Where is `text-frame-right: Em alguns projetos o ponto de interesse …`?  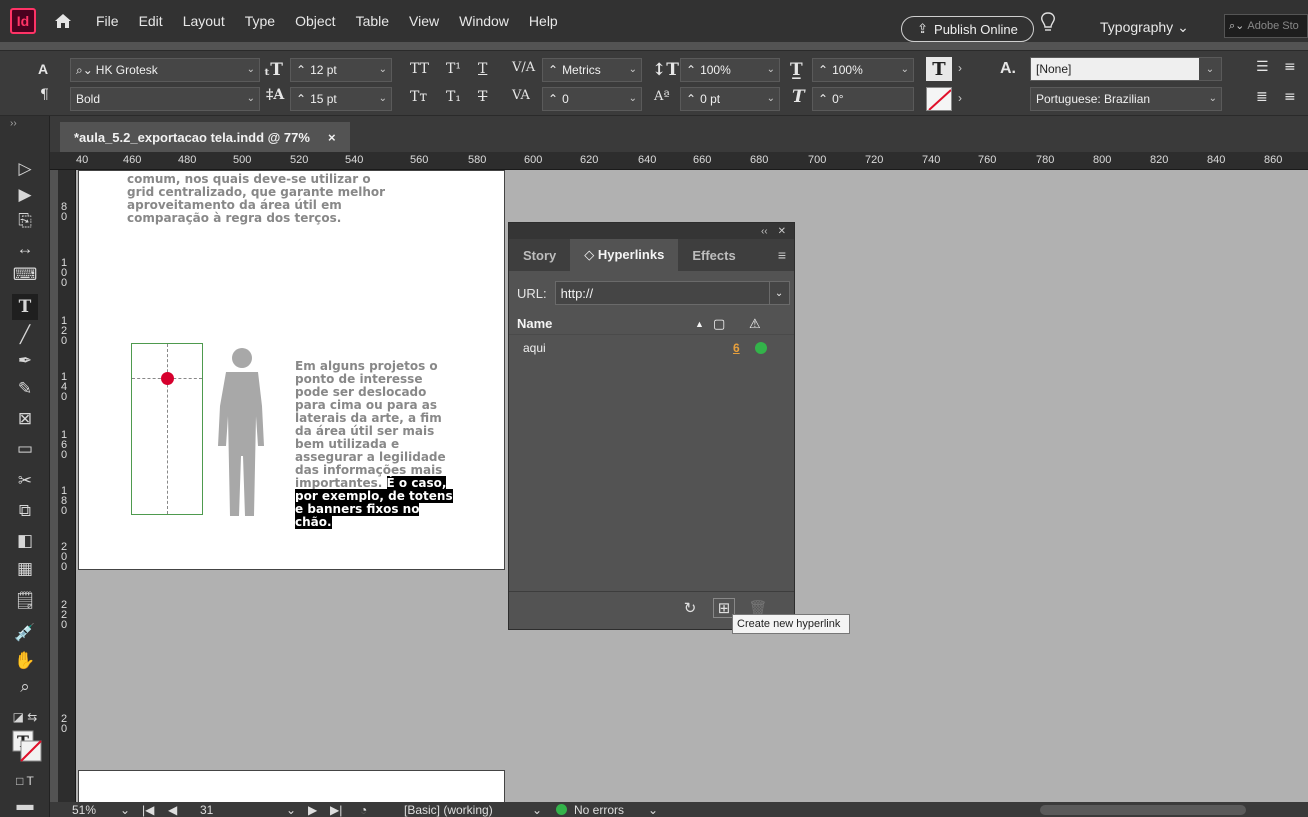 text-frame-right: Em alguns projetos o ponto de interesse … is located at coordinates (375, 444).